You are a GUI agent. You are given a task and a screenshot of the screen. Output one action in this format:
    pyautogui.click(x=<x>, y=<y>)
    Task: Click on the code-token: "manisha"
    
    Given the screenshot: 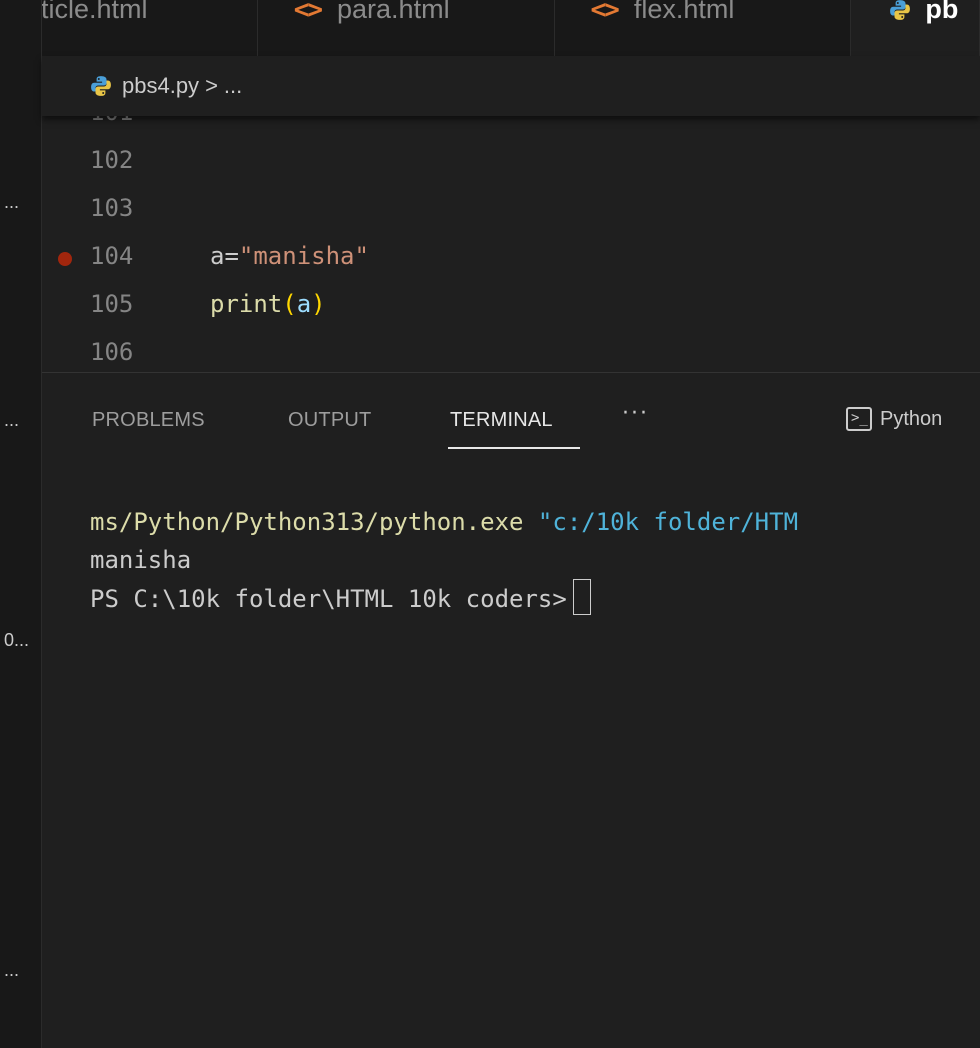 What is the action you would take?
    pyautogui.click(x=303, y=256)
    